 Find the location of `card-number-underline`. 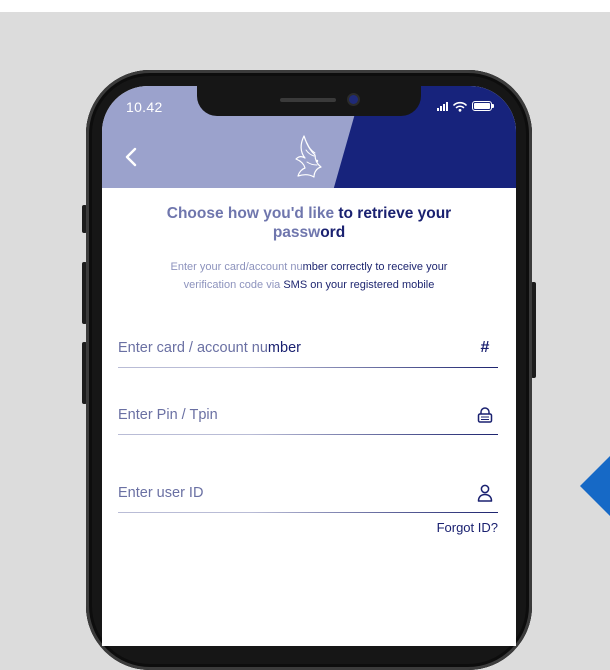

card-number-underline is located at coordinates (308, 367).